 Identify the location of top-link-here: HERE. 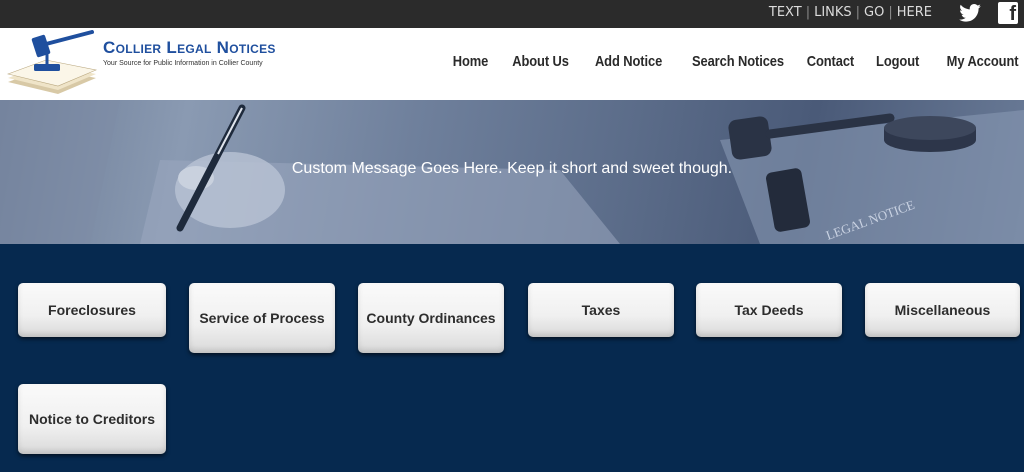
(914, 12).